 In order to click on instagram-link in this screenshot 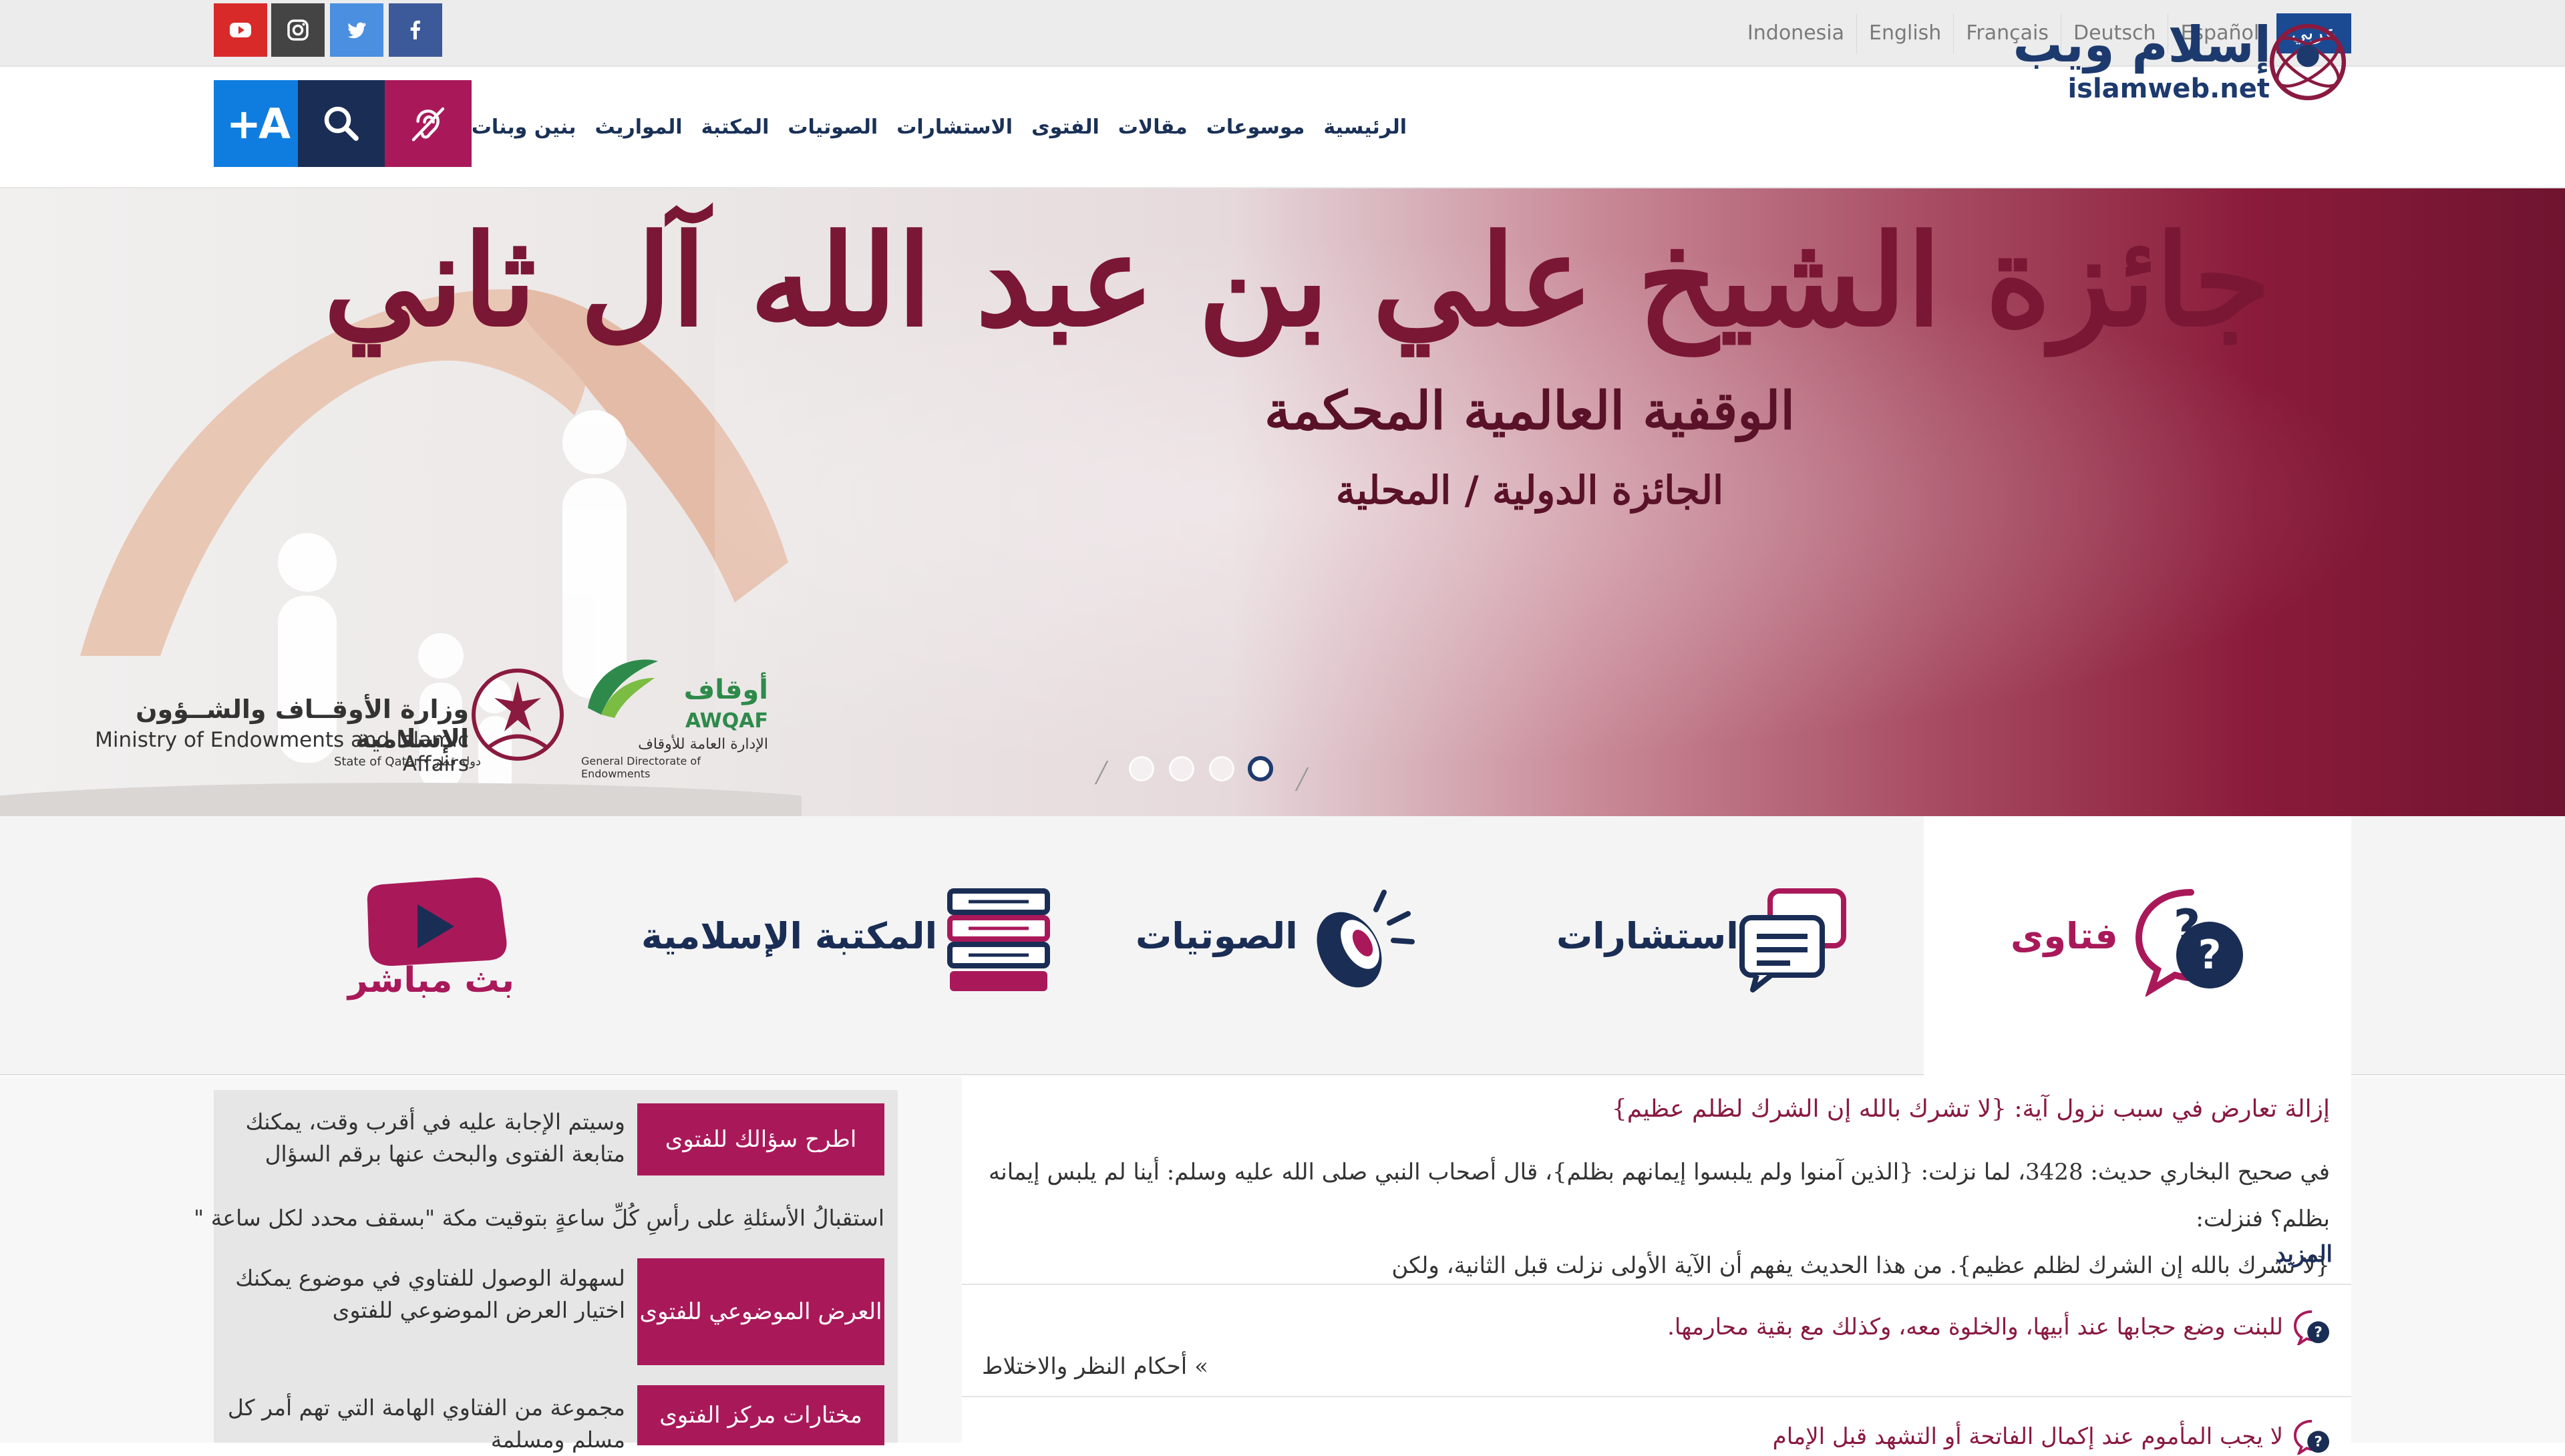, I will do `click(298, 30)`.